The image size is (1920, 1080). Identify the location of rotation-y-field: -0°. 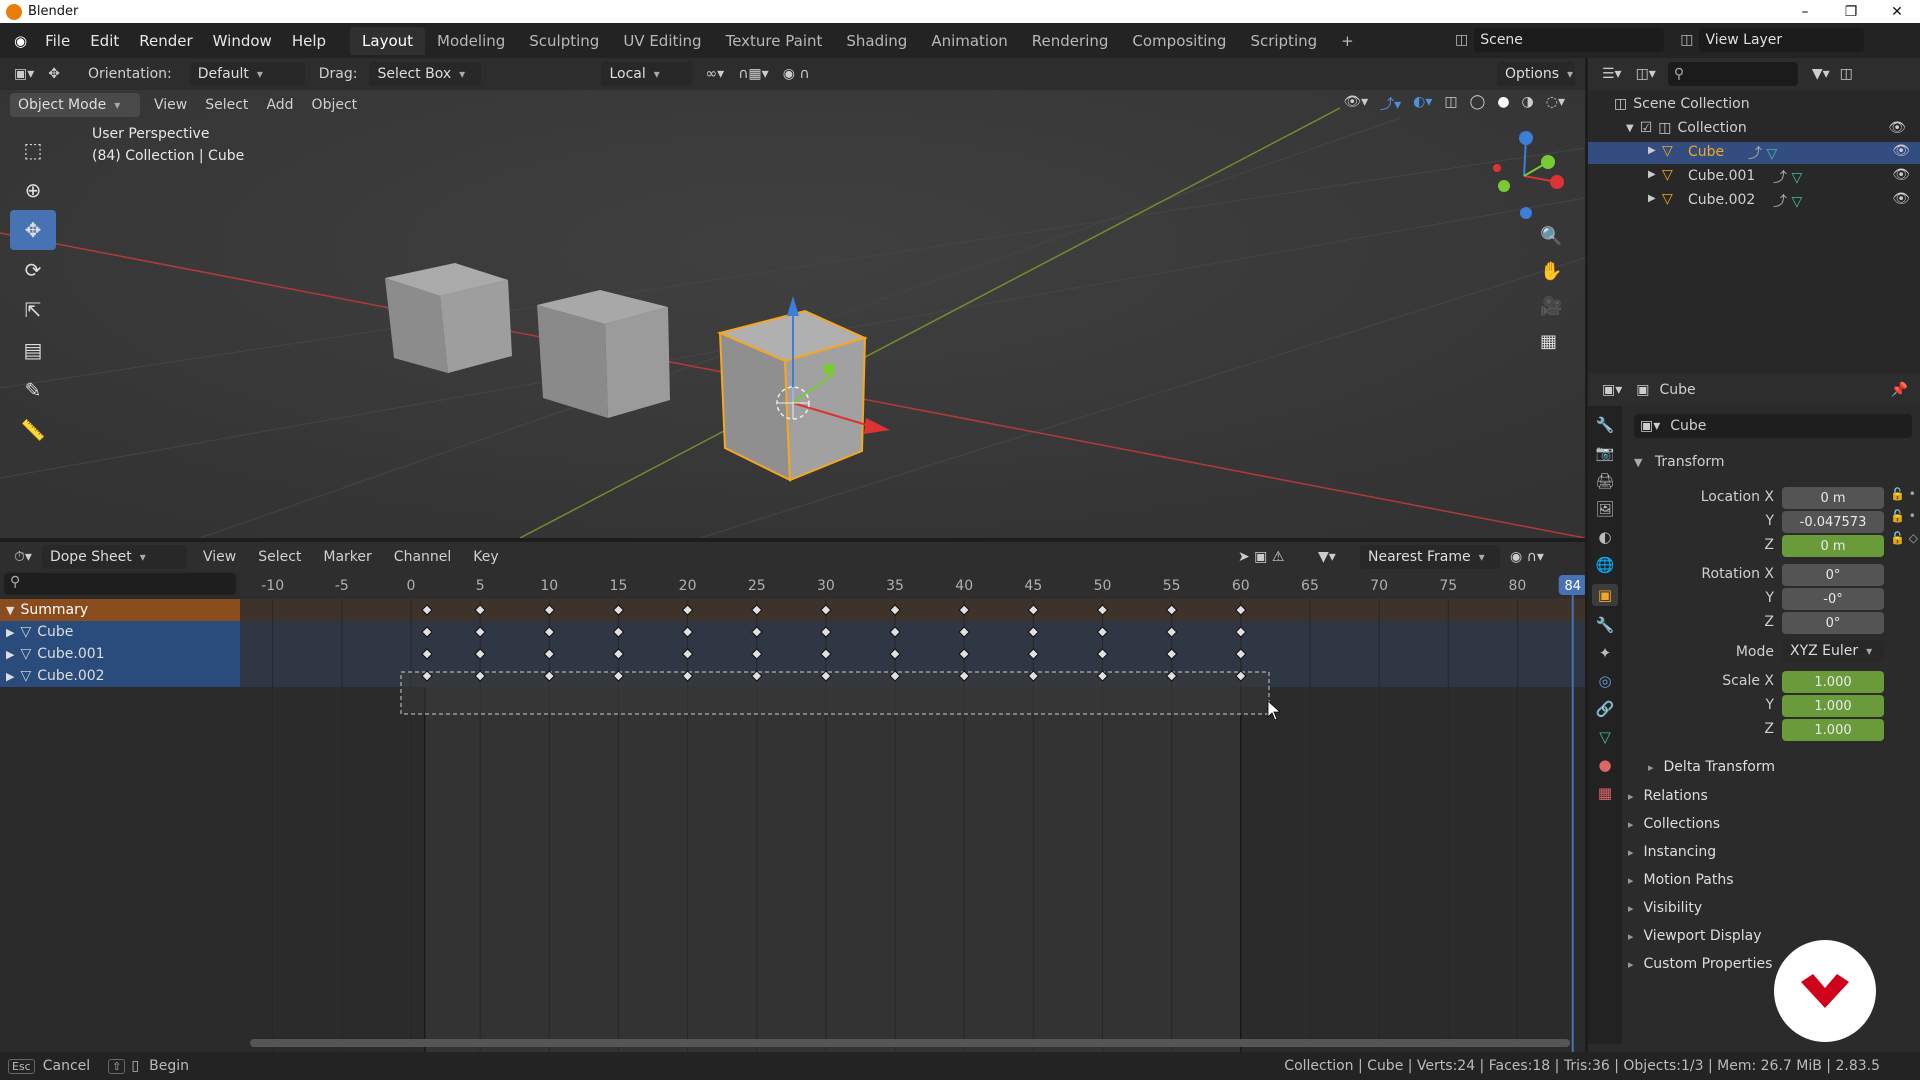
(1833, 599).